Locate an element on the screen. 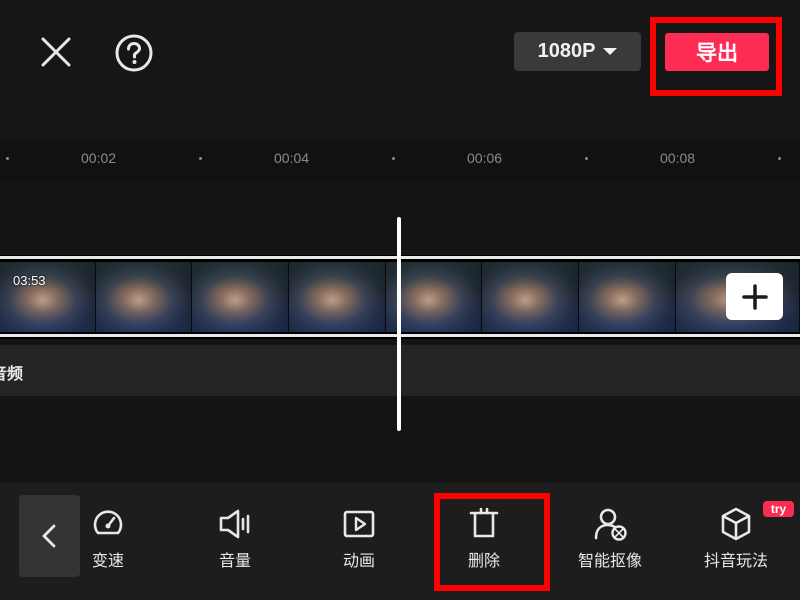 Image resolution: width=800 pixels, height=600 pixels. speed-gauge-icon is located at coordinates (108, 522).